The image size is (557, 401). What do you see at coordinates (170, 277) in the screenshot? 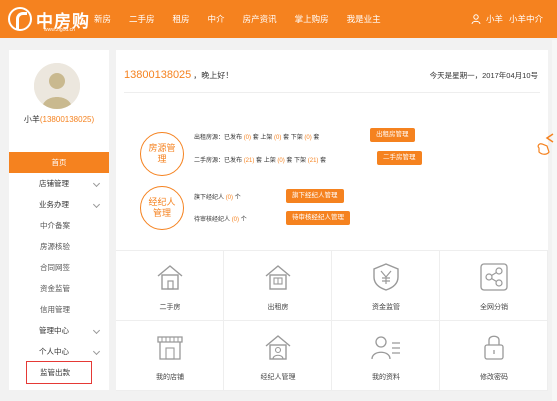
I see `house-icon` at bounding box center [170, 277].